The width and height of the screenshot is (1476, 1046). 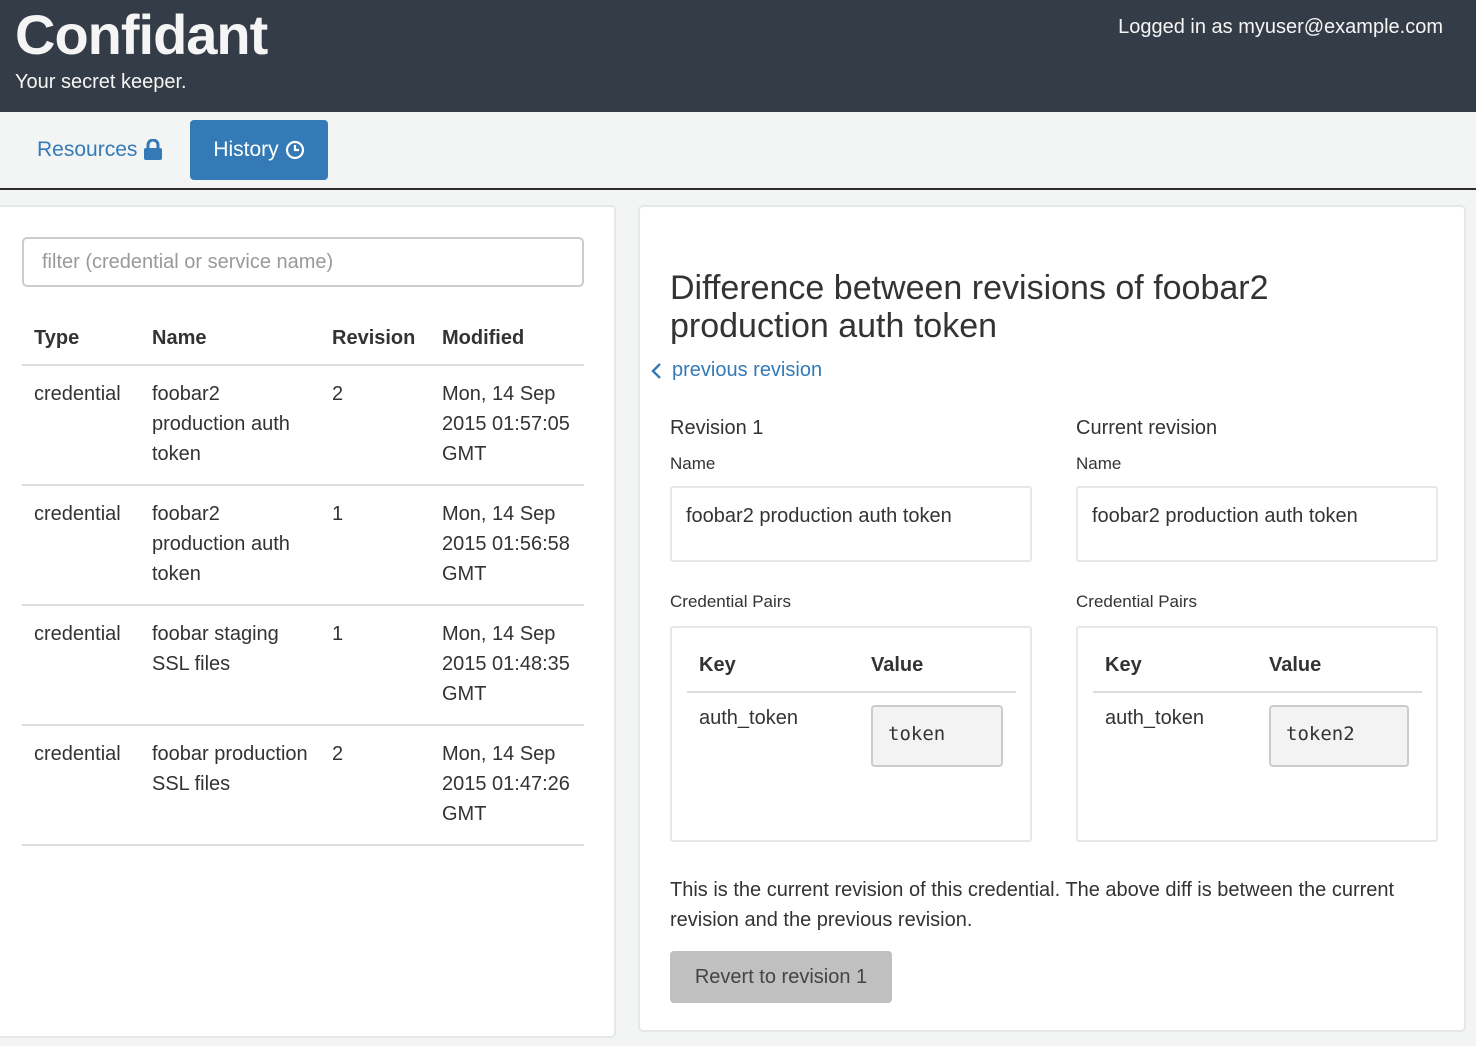 I want to click on logged-in-user: Logged in as myuser@example.com, so click(x=1280, y=27).